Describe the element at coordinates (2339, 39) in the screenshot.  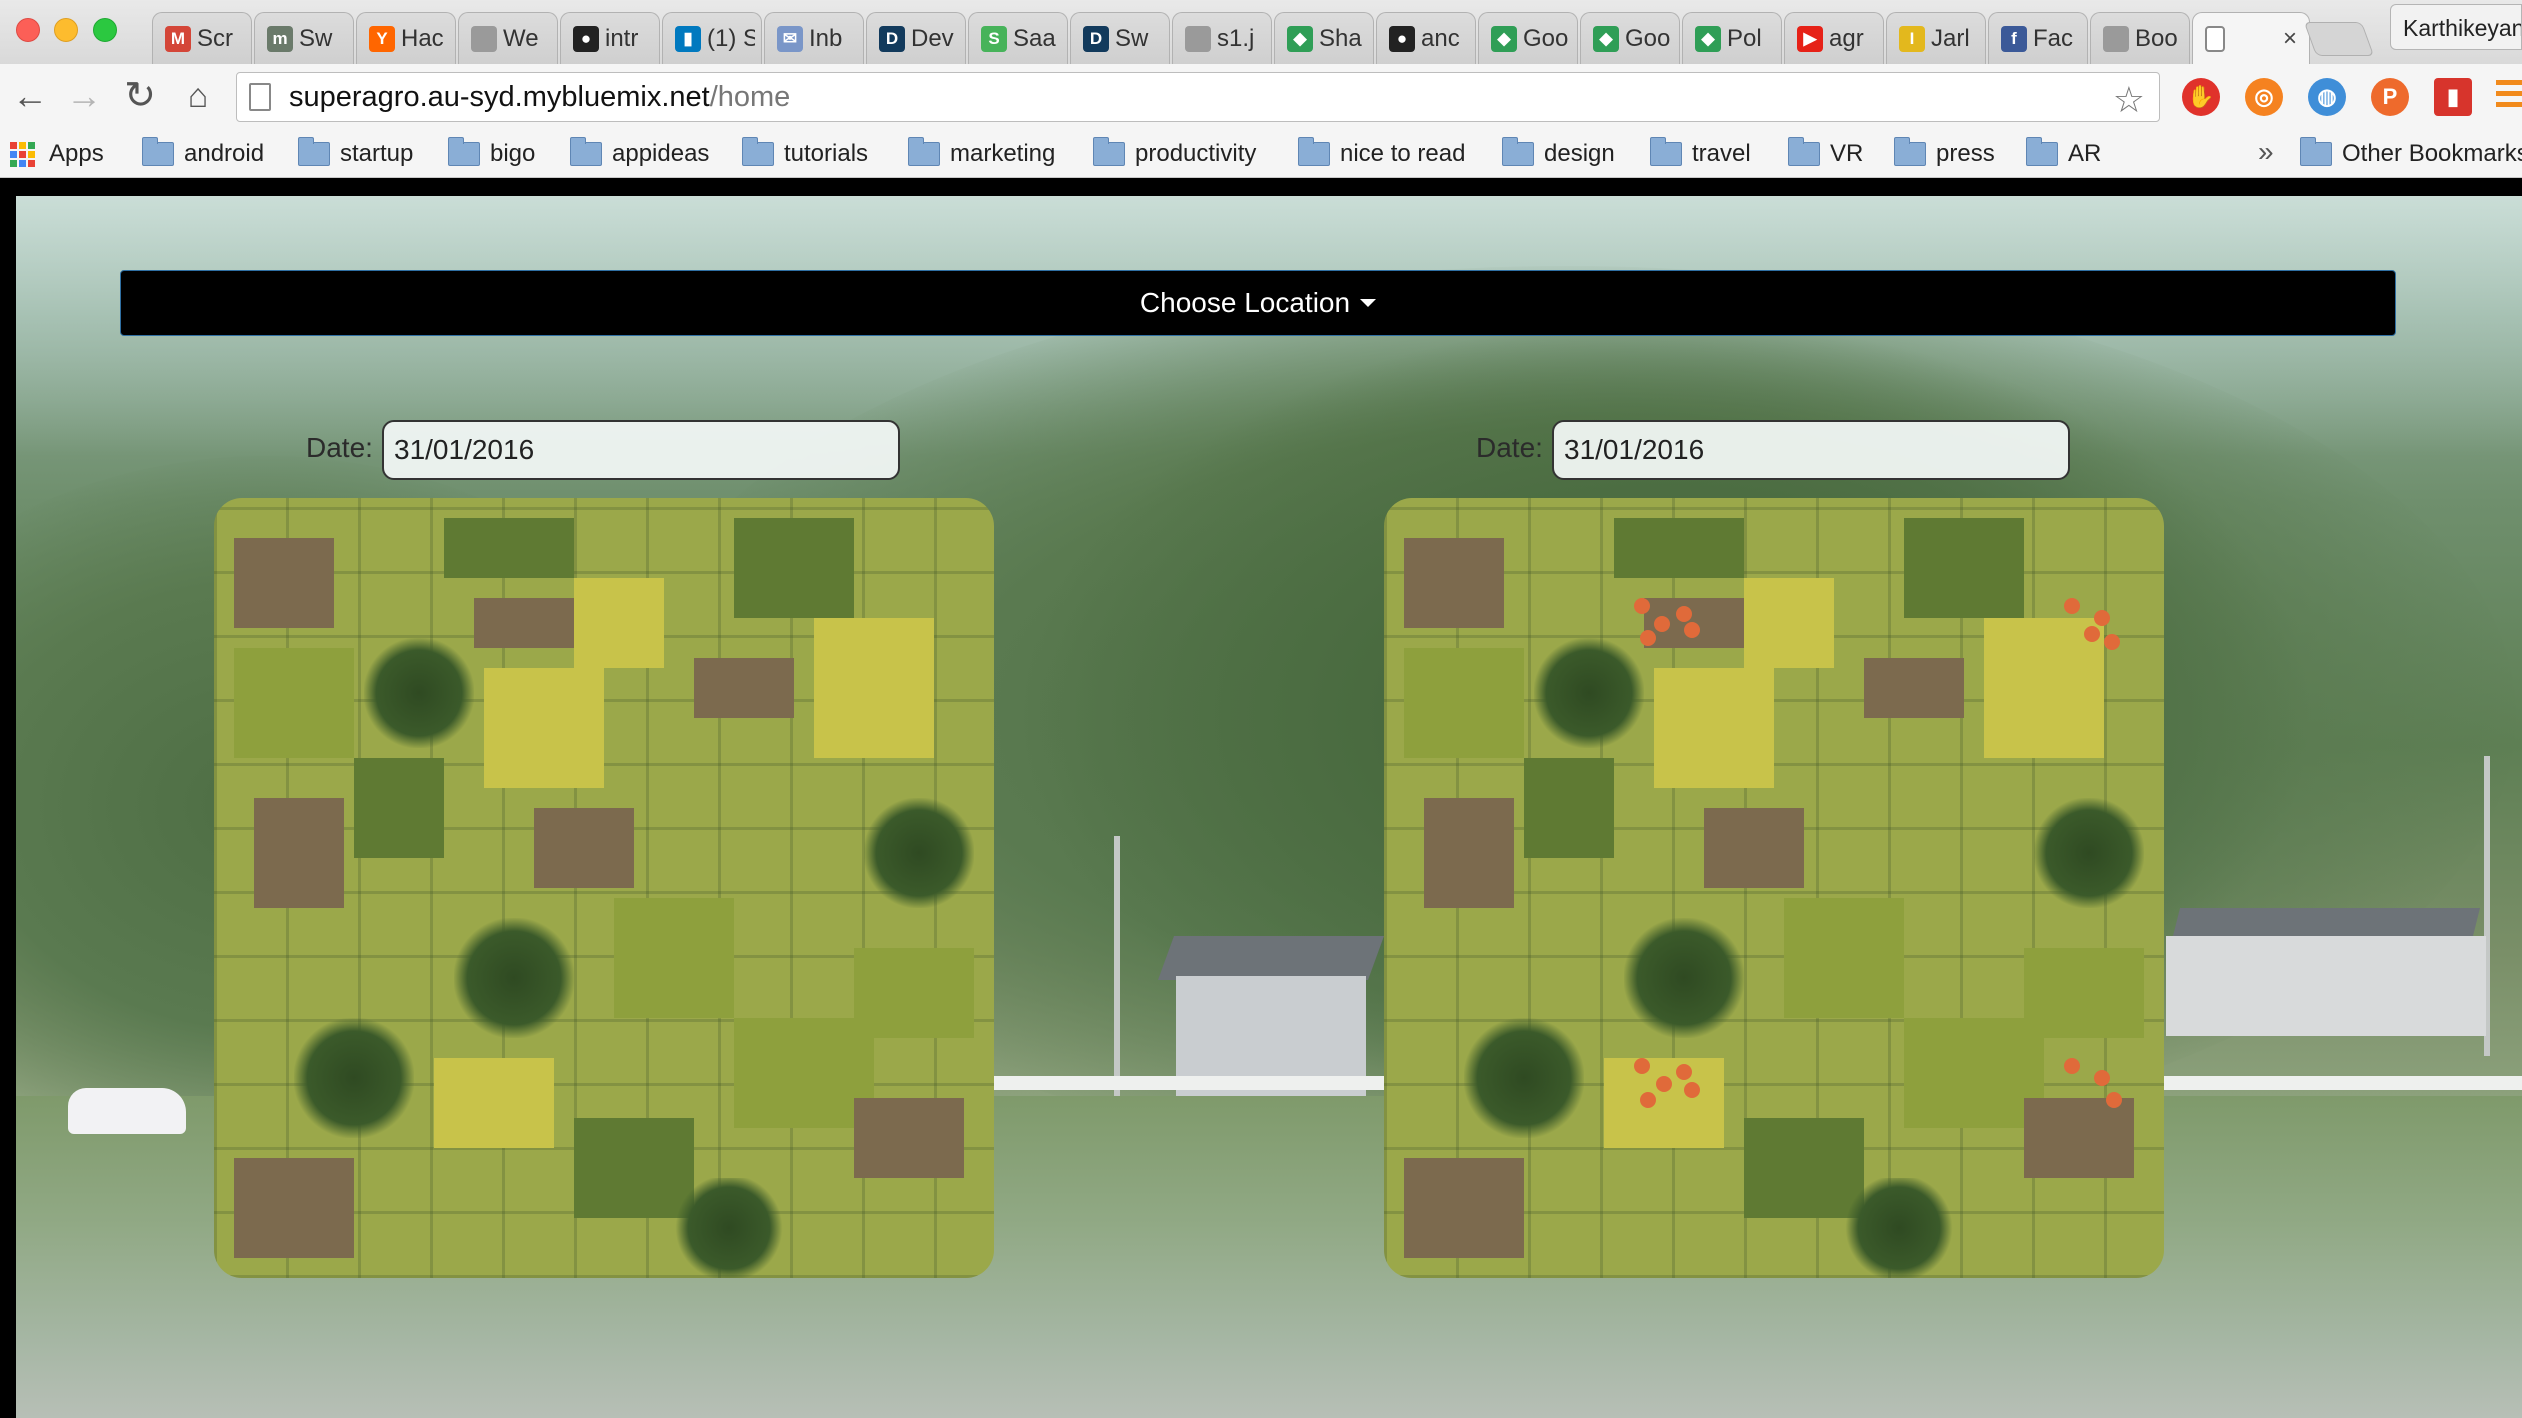
I see `new-tab-button` at that location.